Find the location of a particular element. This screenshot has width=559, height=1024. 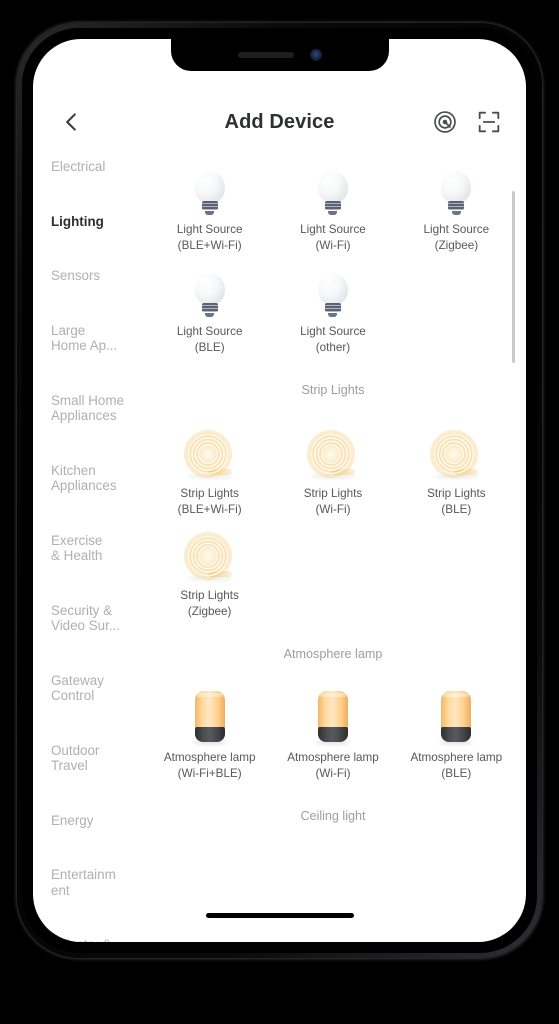

sidebar-item-electrical: Electrical is located at coordinates (94, 167).